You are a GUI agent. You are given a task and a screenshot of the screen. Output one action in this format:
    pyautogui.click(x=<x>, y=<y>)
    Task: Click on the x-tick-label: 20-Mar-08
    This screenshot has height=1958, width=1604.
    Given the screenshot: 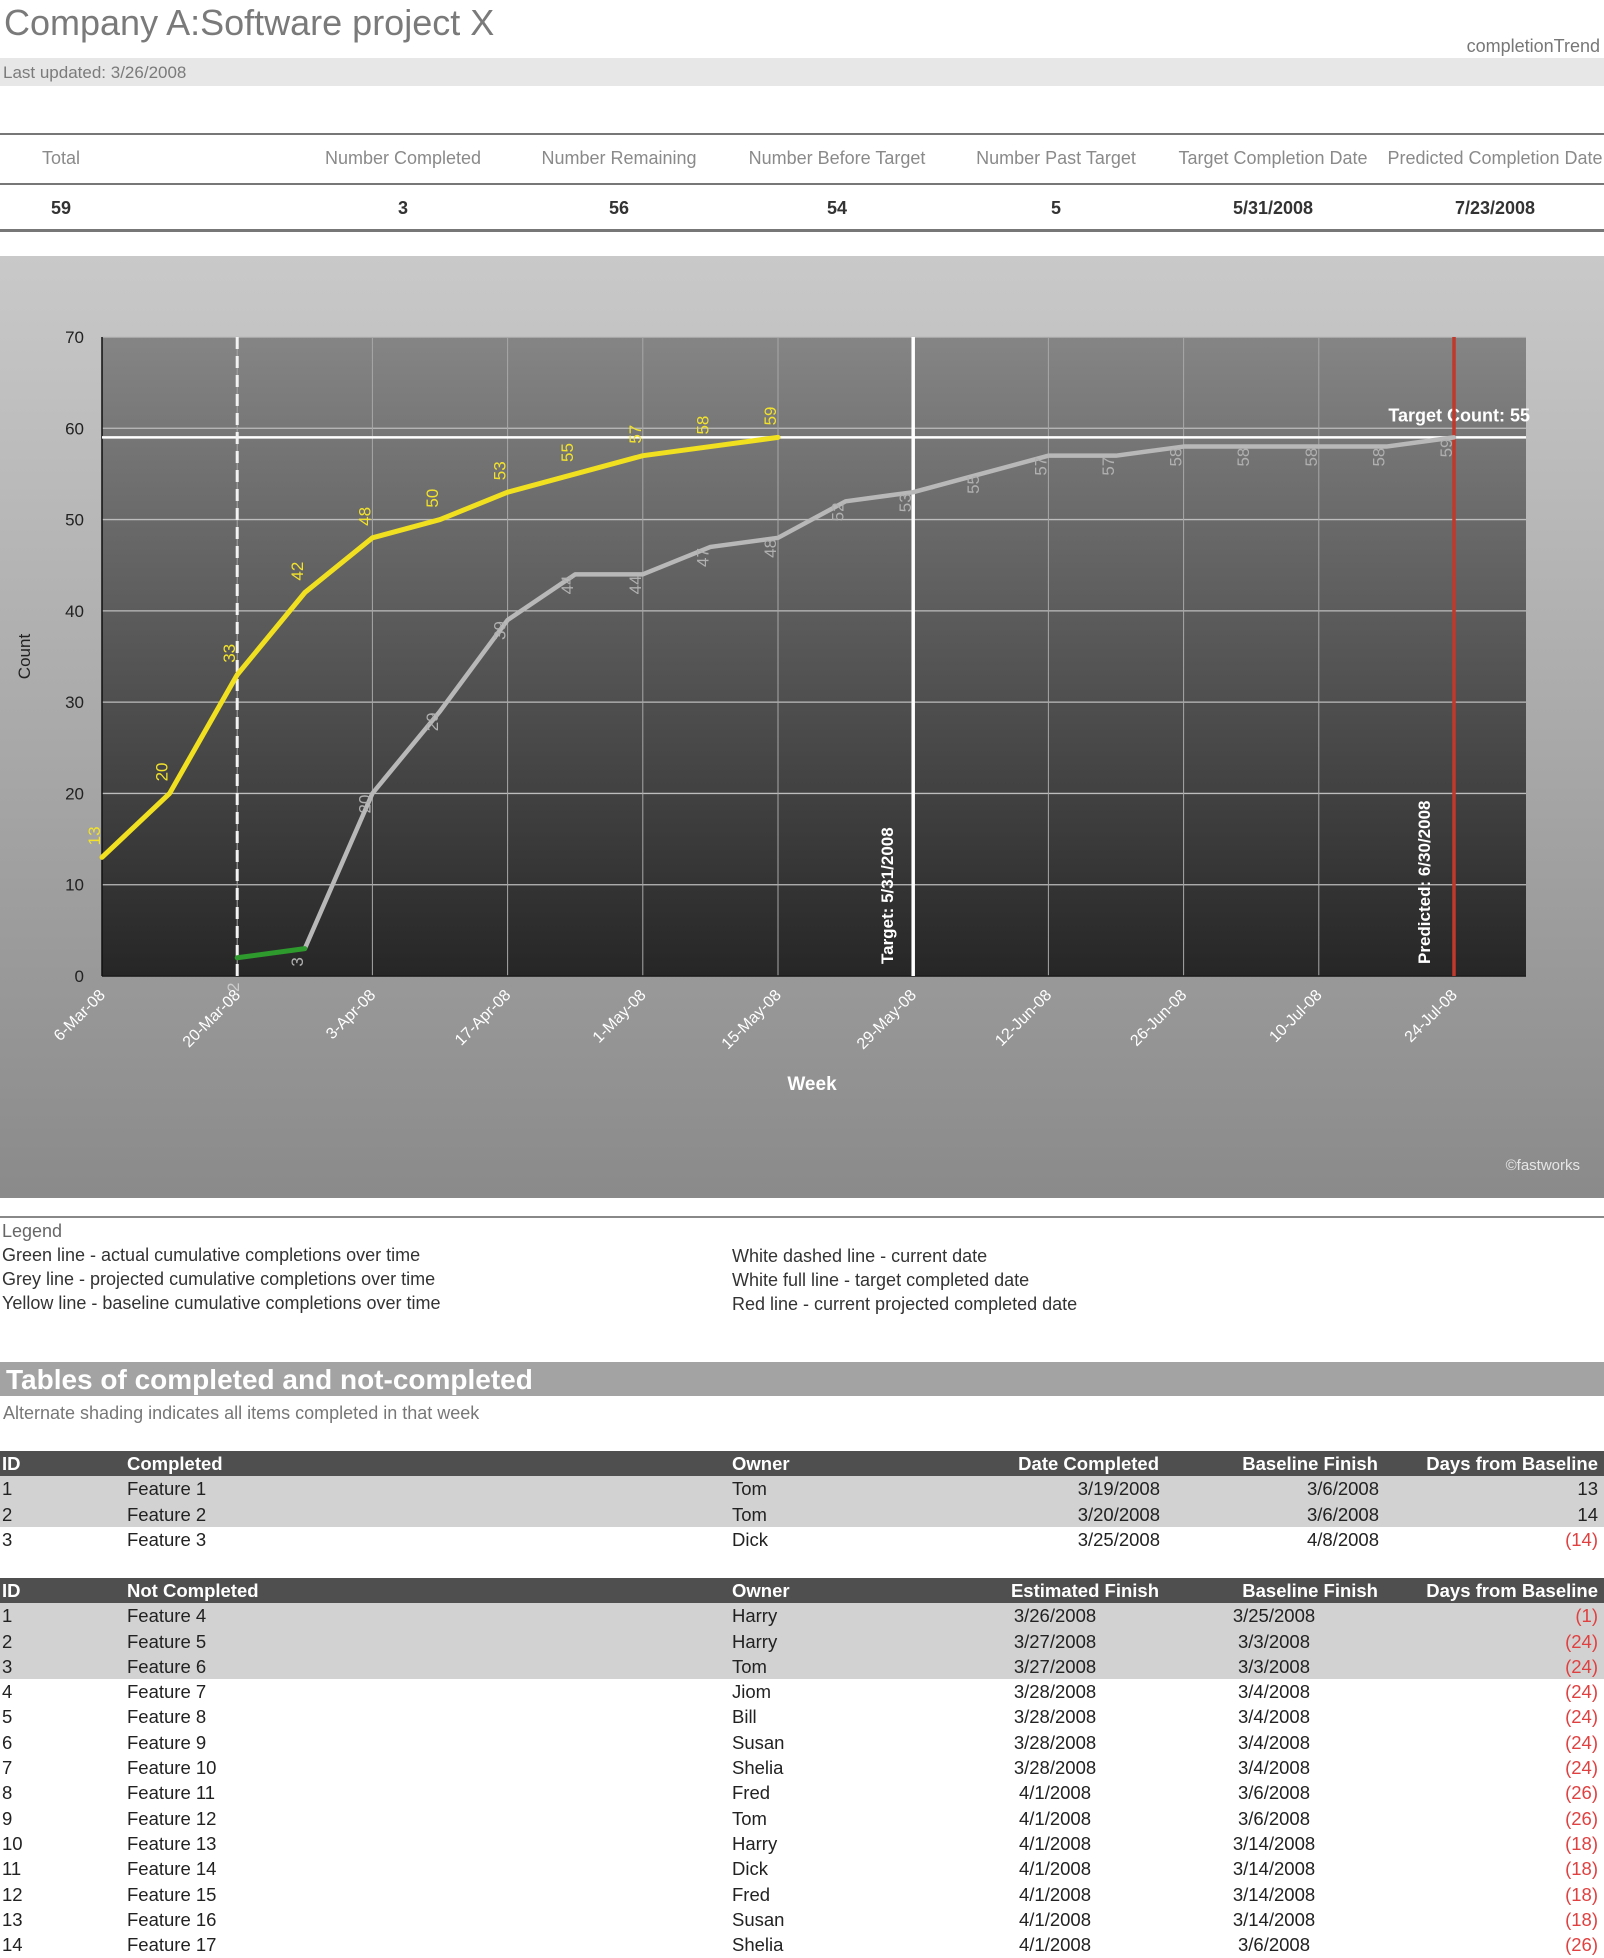 What is the action you would take?
    pyautogui.click(x=212, y=1019)
    